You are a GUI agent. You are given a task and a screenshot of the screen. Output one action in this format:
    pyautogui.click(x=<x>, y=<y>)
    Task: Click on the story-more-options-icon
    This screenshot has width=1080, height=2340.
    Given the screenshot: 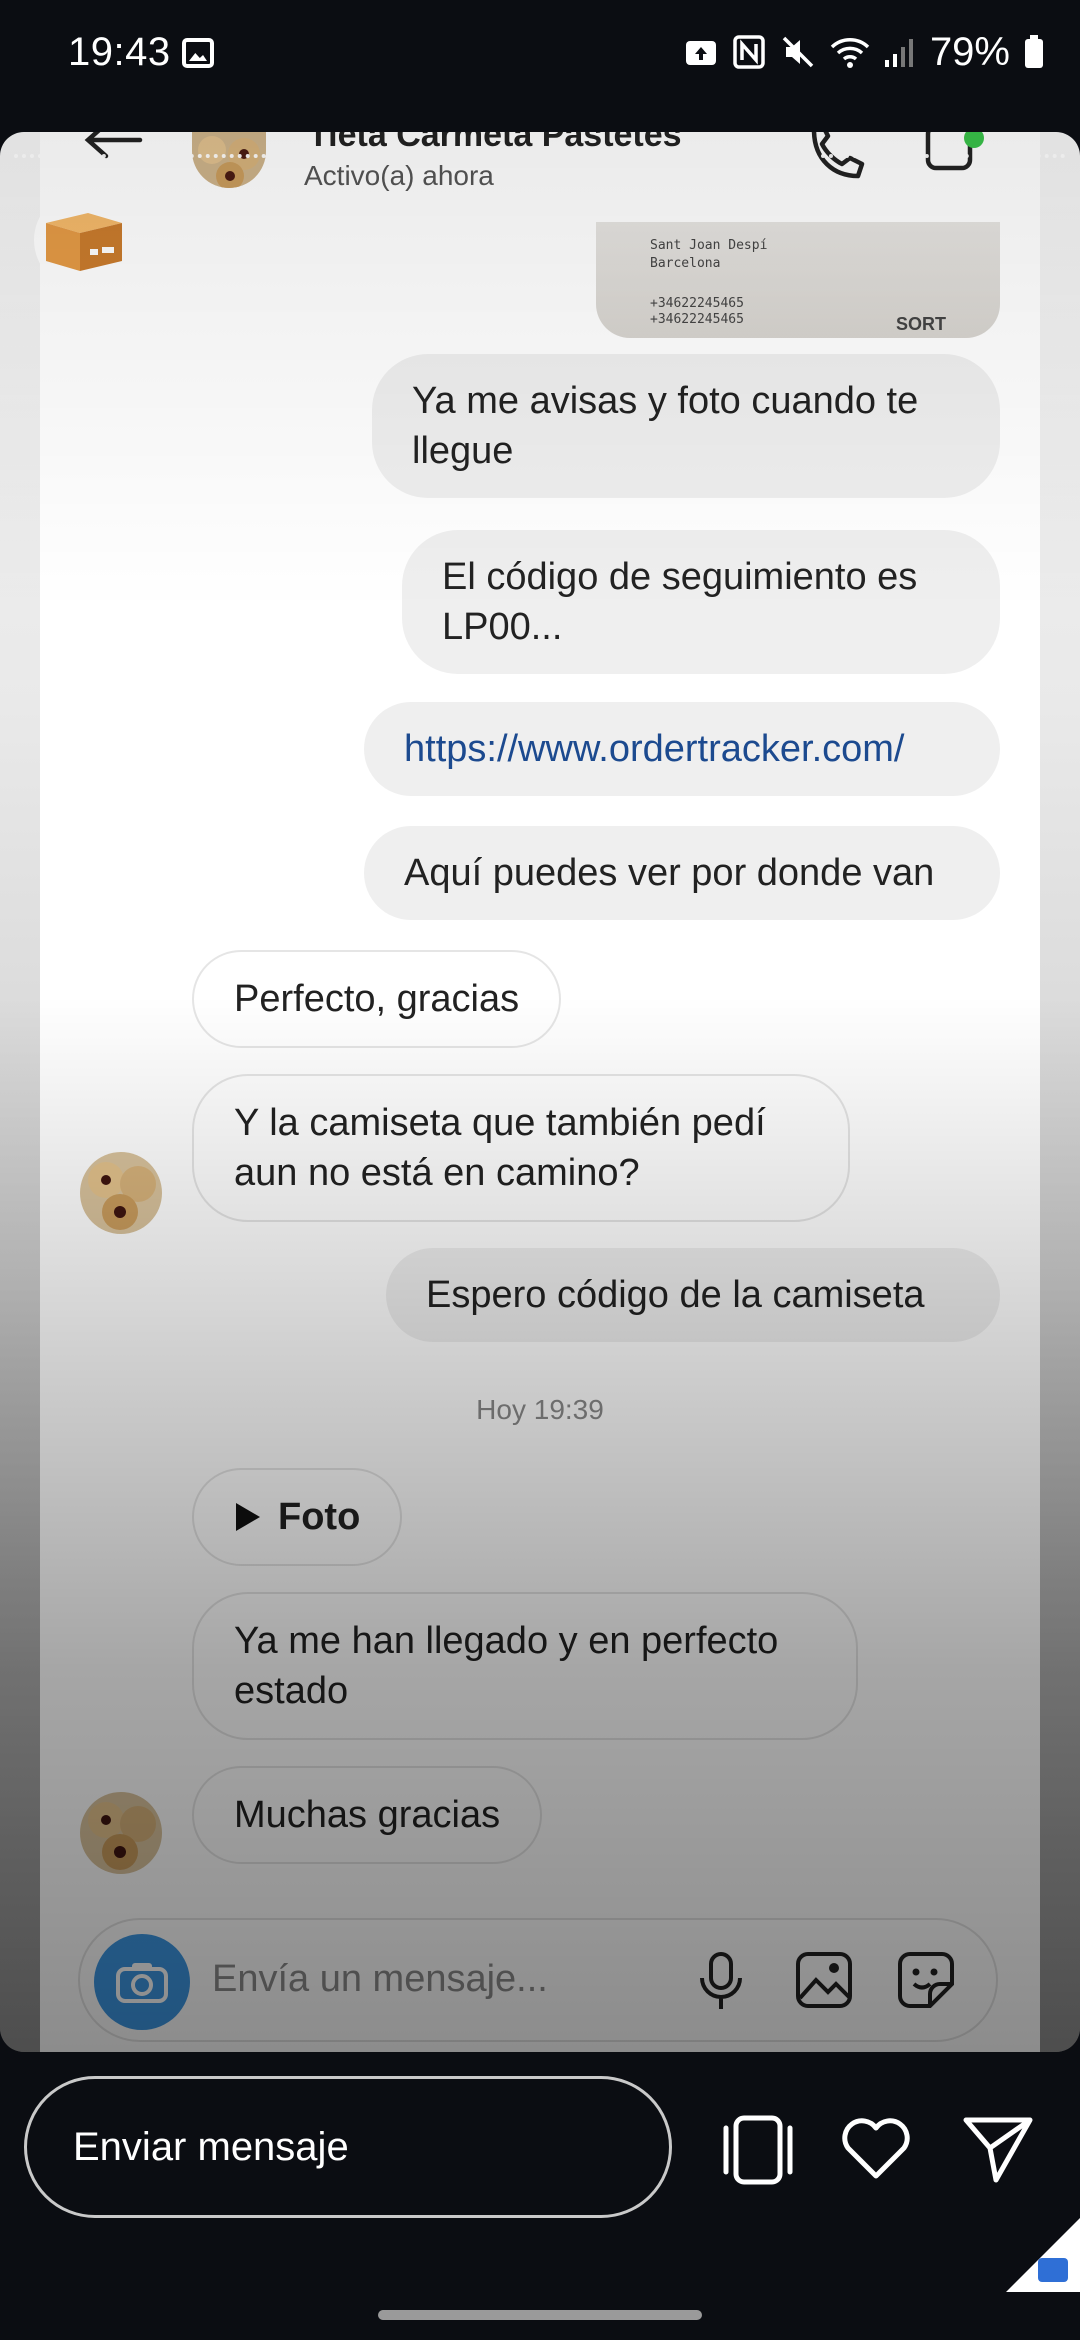 What is the action you would take?
    pyautogui.click(x=1008, y=239)
    